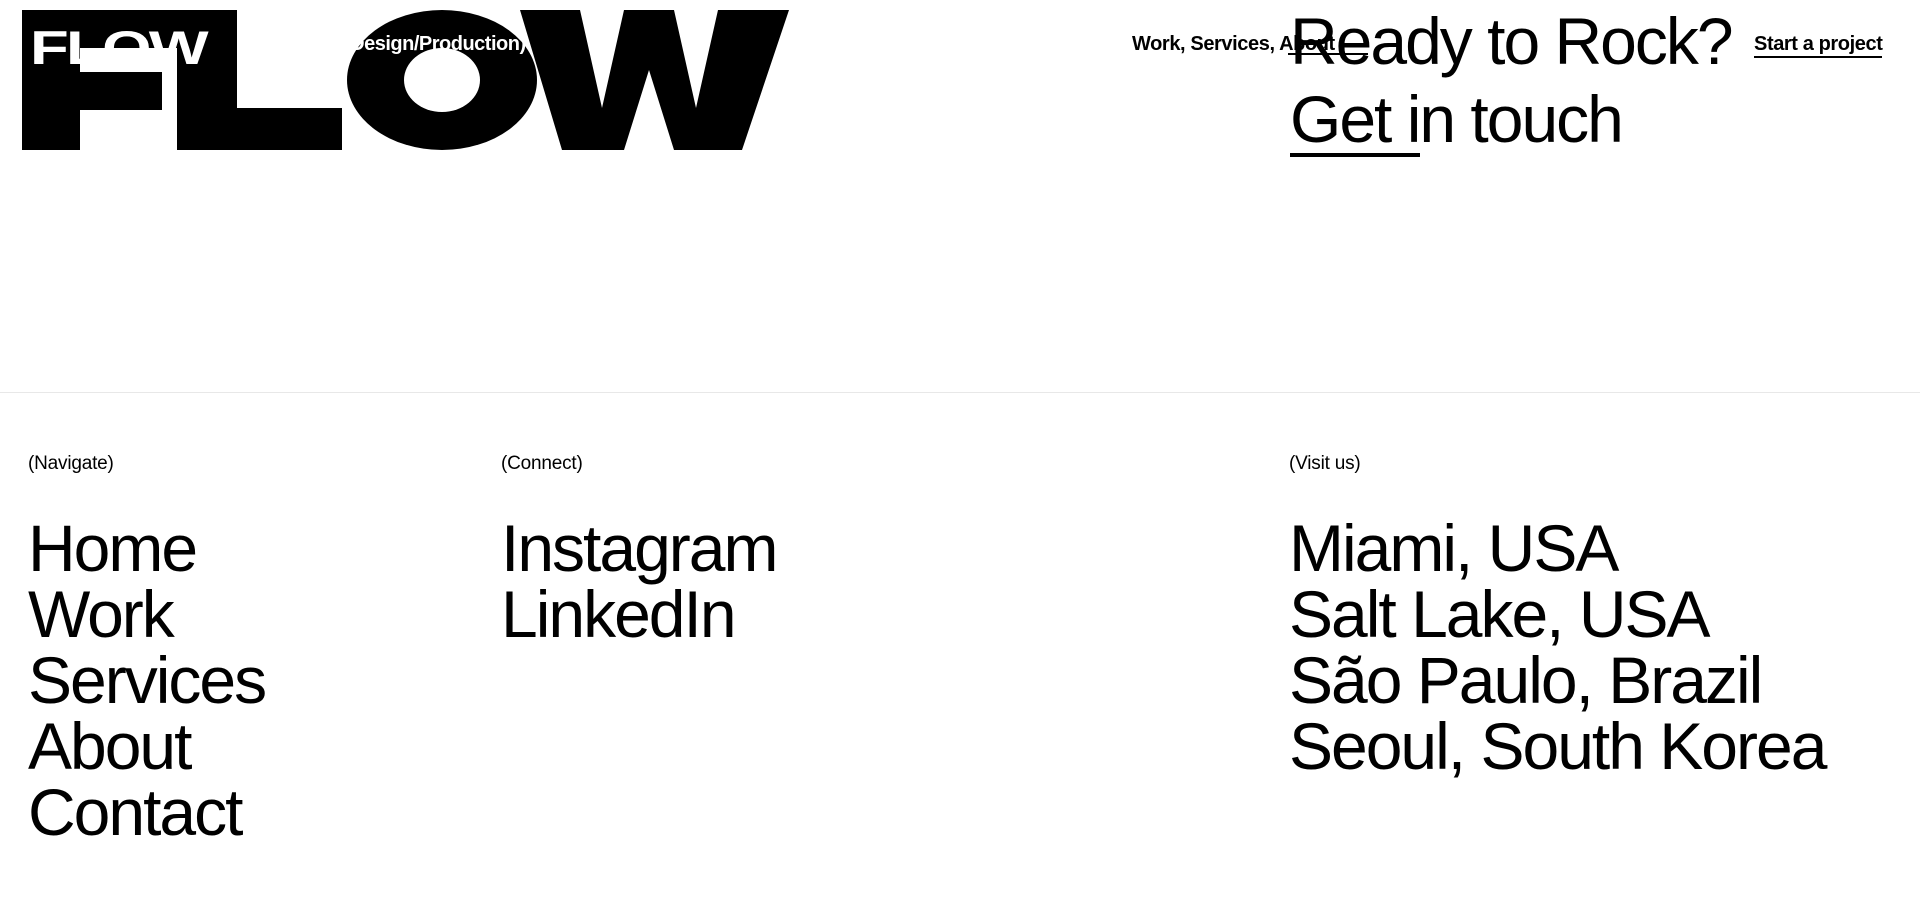 The width and height of the screenshot is (1920, 919). I want to click on instagram-link: Instagram, so click(639, 548).